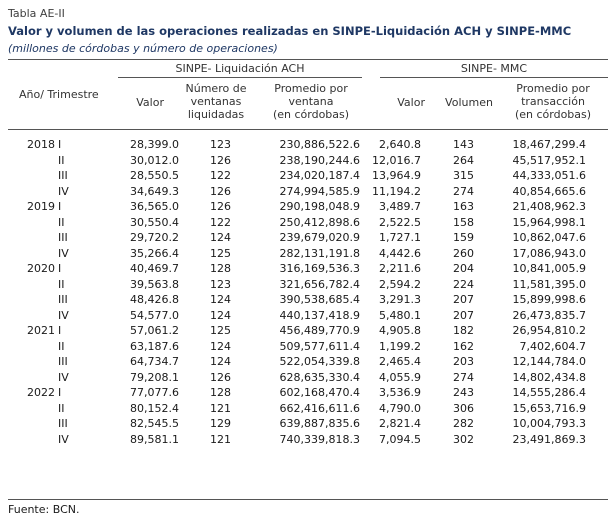  What do you see at coordinates (150, 102) in the screenshot?
I see `header-ach-valor: Valor` at bounding box center [150, 102].